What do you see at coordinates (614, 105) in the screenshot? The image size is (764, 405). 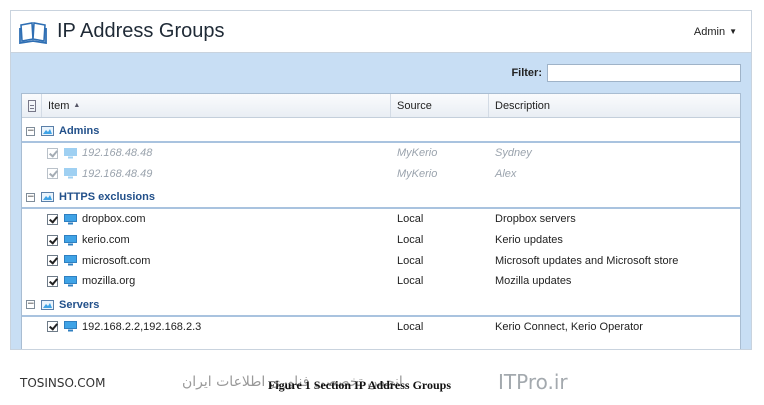 I see `column-header-description: Description` at bounding box center [614, 105].